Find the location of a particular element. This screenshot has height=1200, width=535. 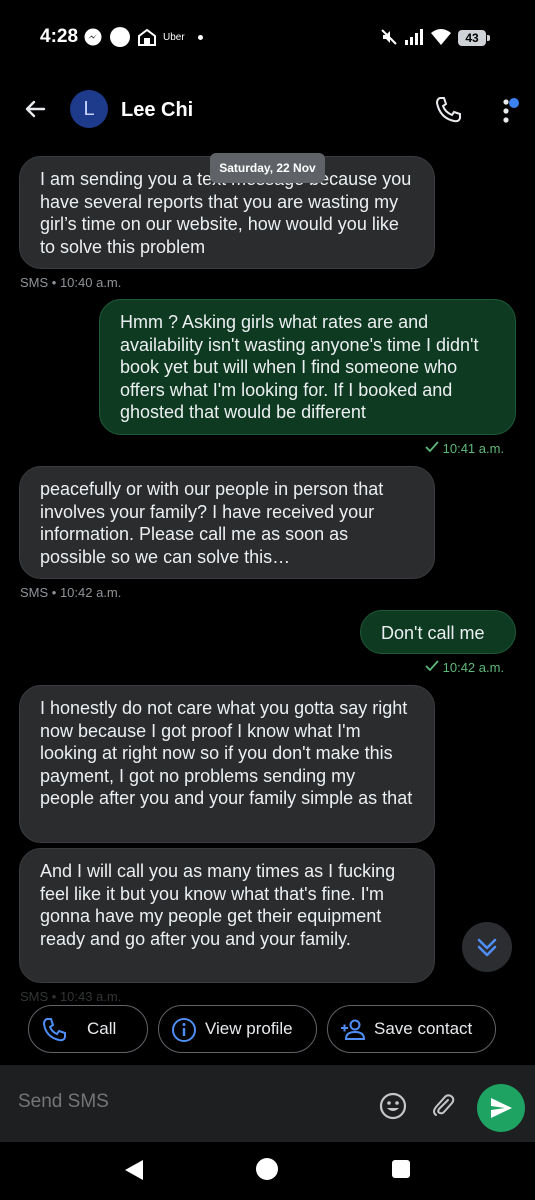

message-bubble-outgoing: Don't call me is located at coordinates (438, 632).